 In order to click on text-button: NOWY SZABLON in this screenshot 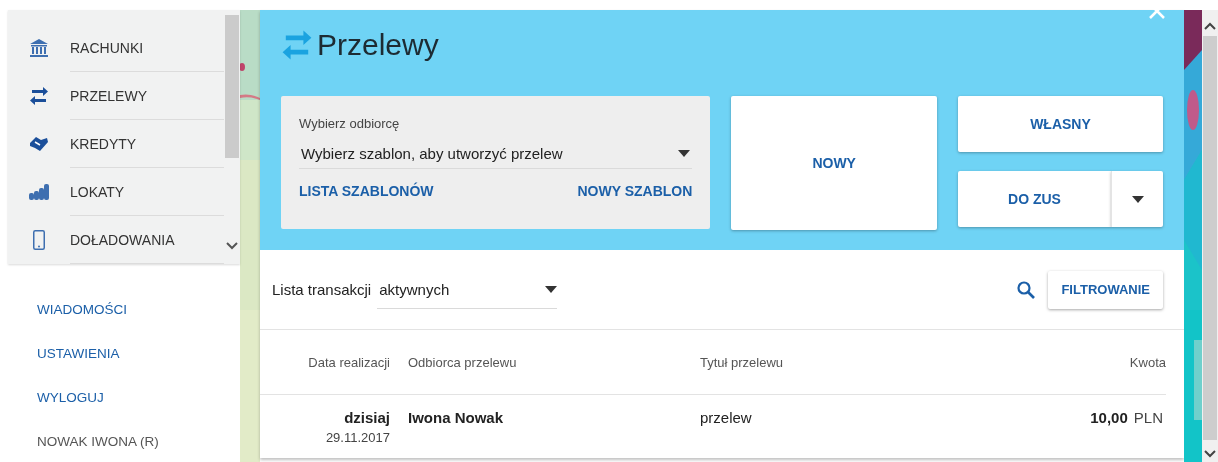, I will do `click(635, 191)`.